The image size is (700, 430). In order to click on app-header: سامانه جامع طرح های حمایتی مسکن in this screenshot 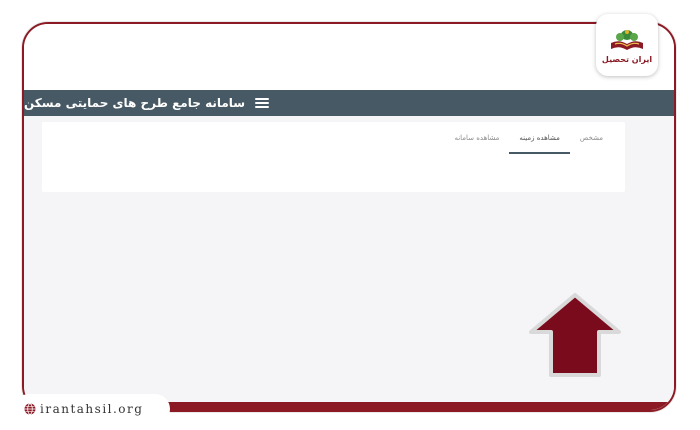, I will do `click(349, 103)`.